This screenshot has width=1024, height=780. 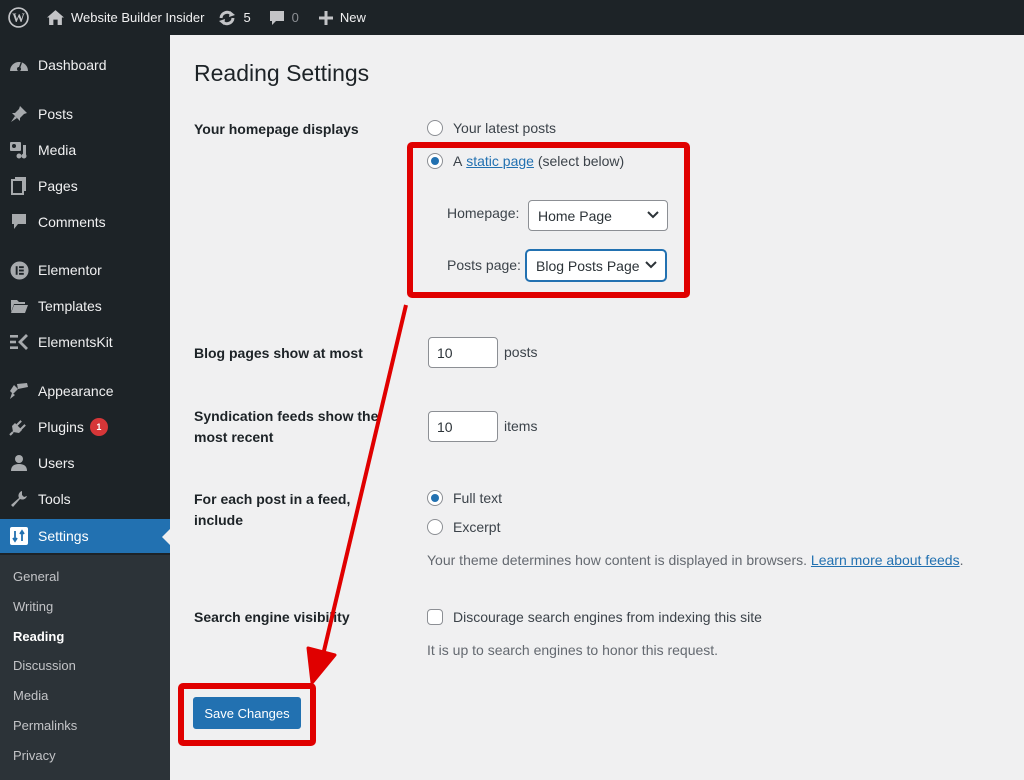 I want to click on comments-link: 0, so click(x=283, y=17).